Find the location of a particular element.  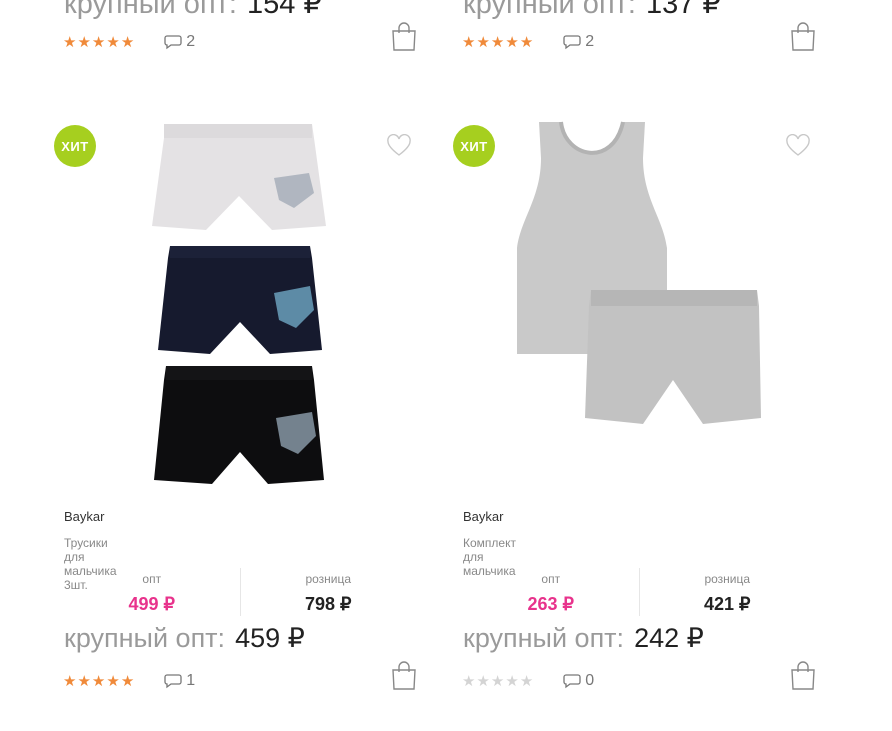

boxer-navy-image is located at coordinates (240, 300).